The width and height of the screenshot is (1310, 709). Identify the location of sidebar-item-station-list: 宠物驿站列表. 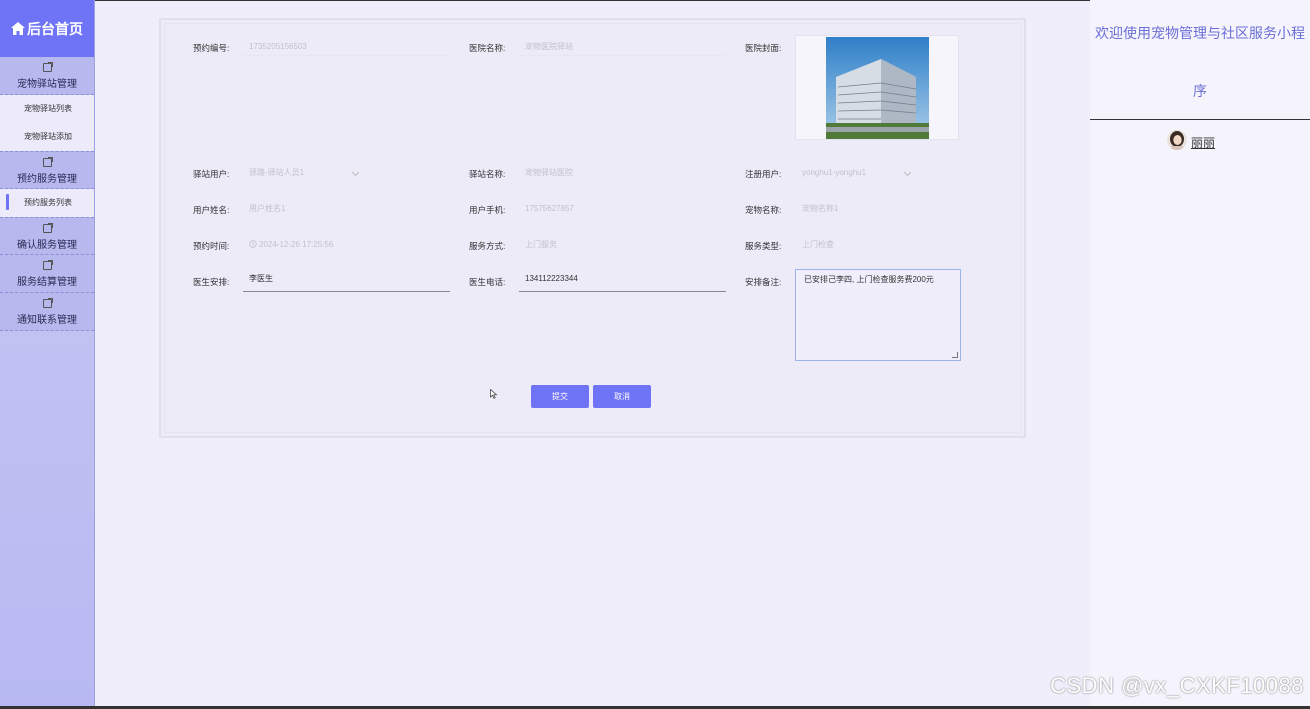
(47, 109).